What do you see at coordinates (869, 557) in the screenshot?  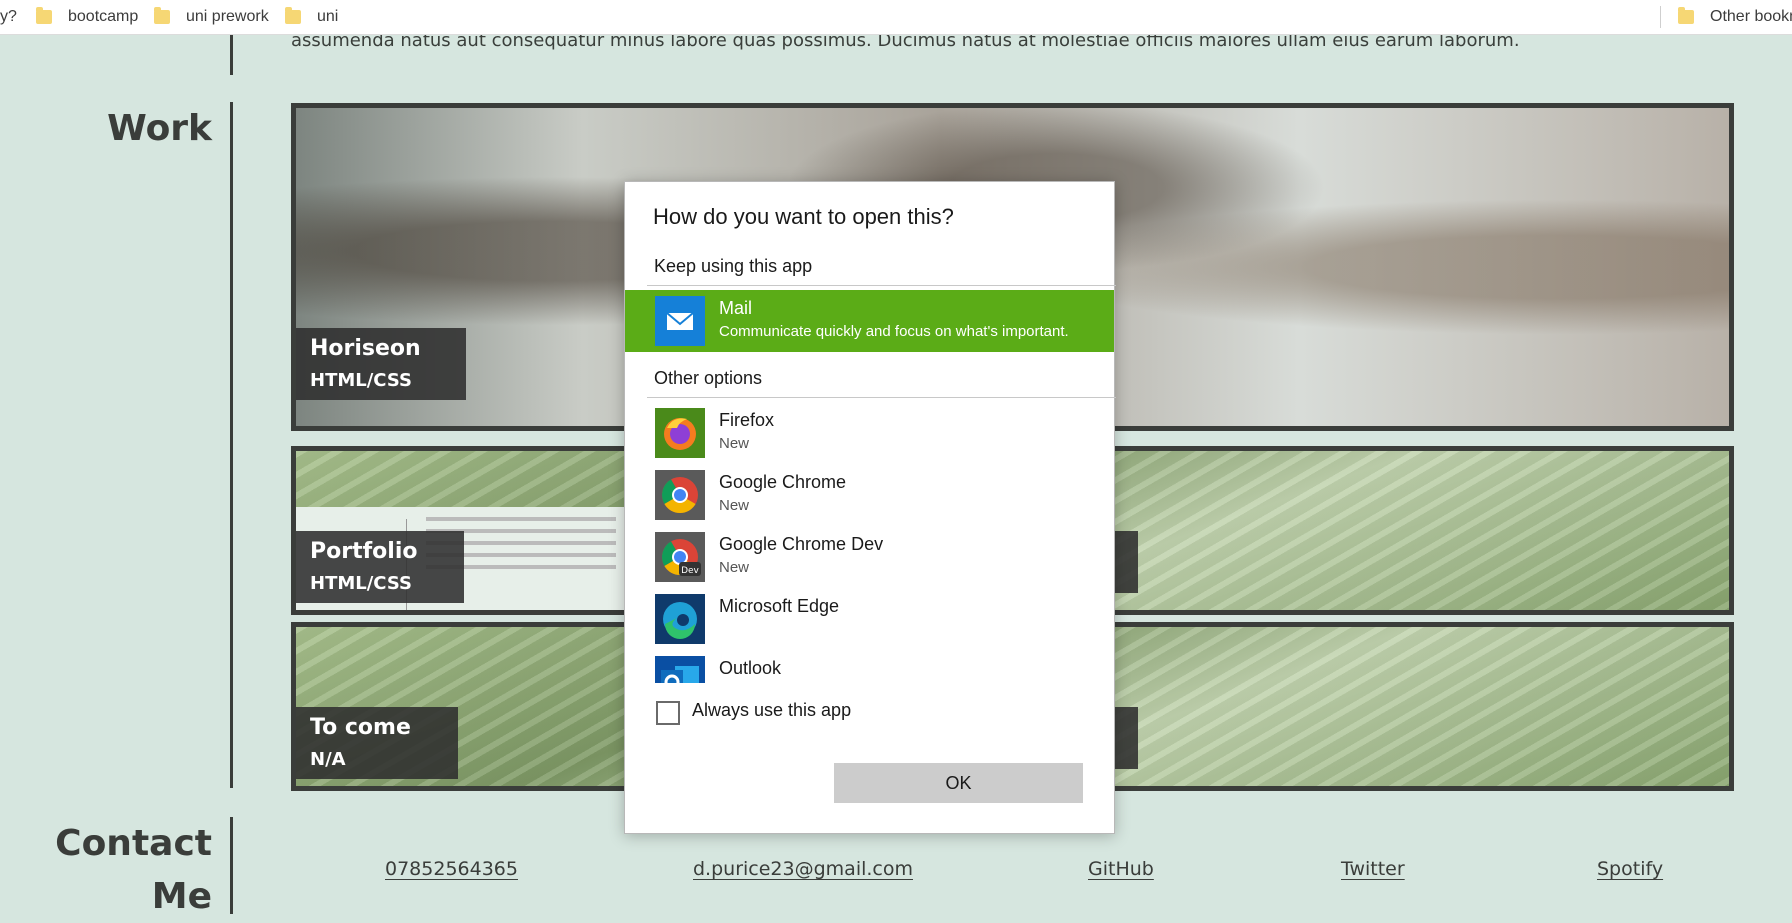 I see `app-option-google-chrome-dev: Dev Google Chrome Dev New` at bounding box center [869, 557].